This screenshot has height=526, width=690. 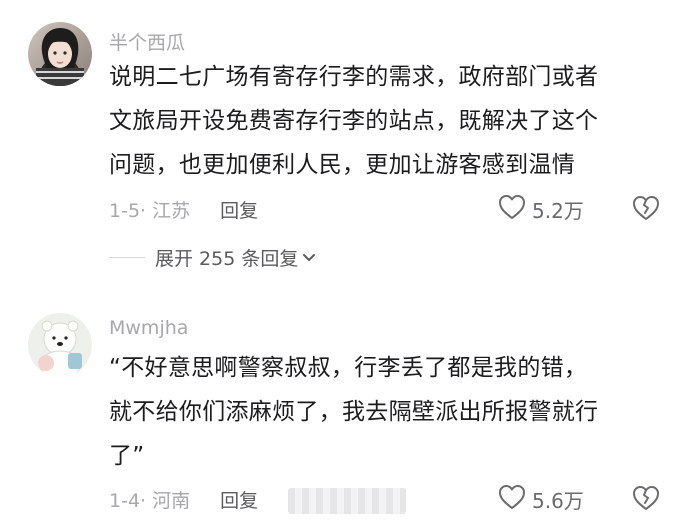 I want to click on like-button: 5.6万, so click(x=541, y=499).